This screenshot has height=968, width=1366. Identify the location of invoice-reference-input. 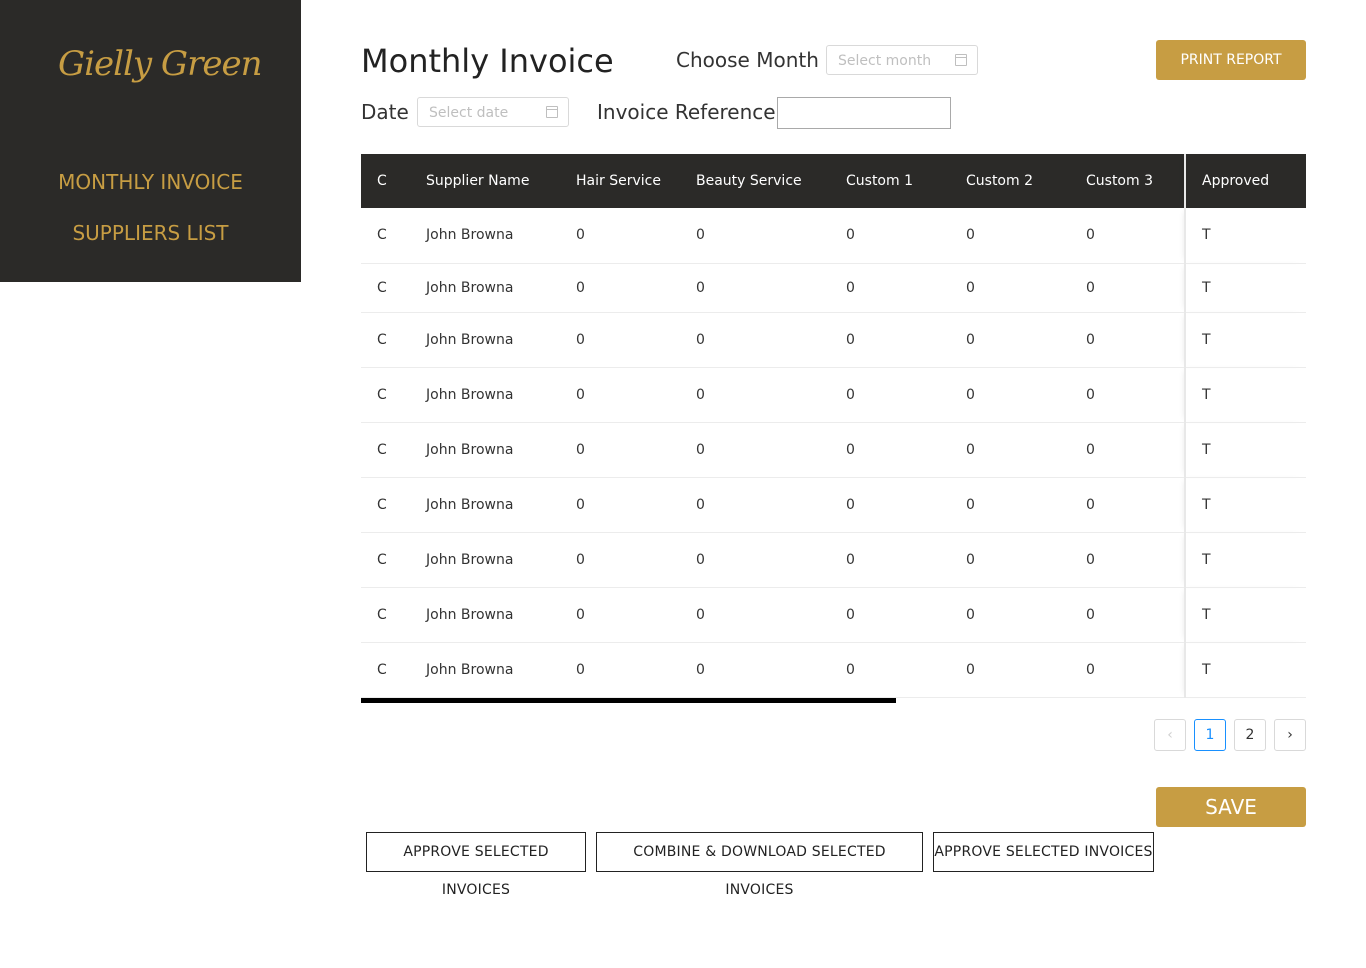
(864, 113).